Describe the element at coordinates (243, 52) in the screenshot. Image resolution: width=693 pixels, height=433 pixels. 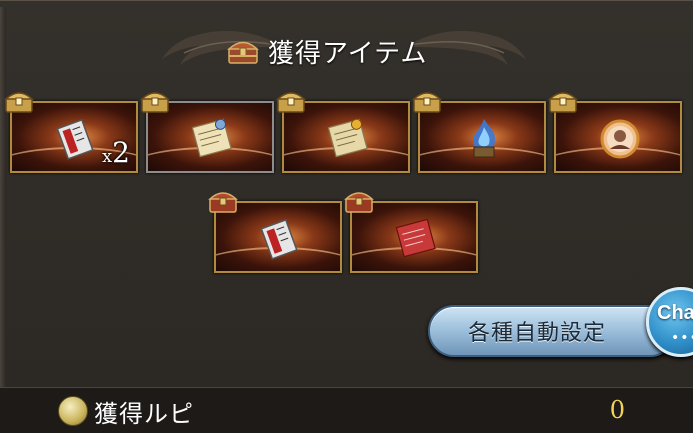
I see `treasure-chest-icon` at that location.